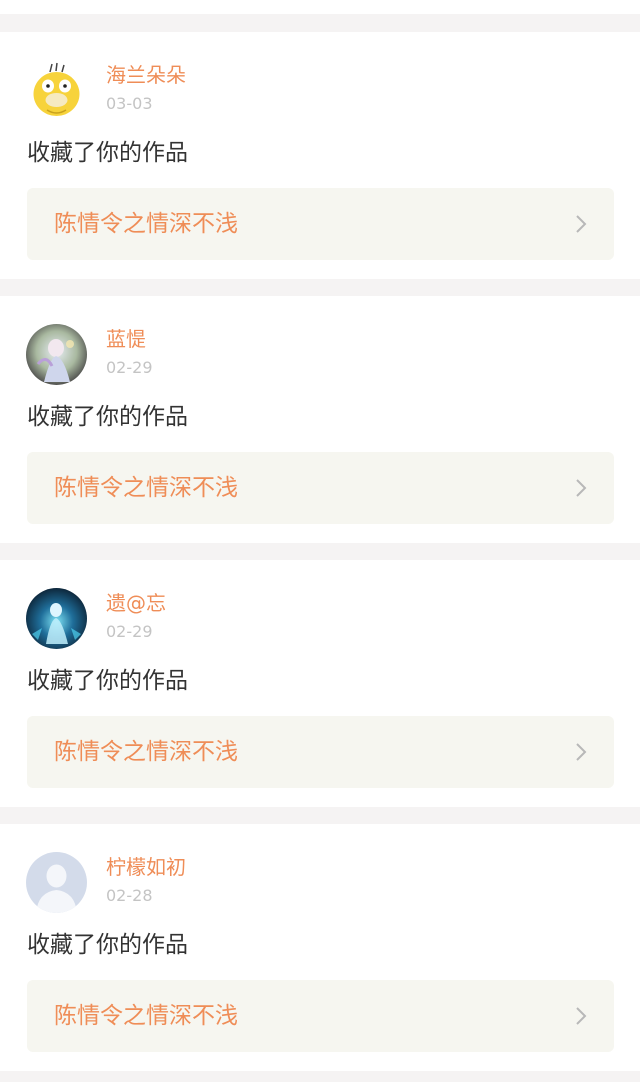  I want to click on yellow-duck-icon, so click(56, 90).